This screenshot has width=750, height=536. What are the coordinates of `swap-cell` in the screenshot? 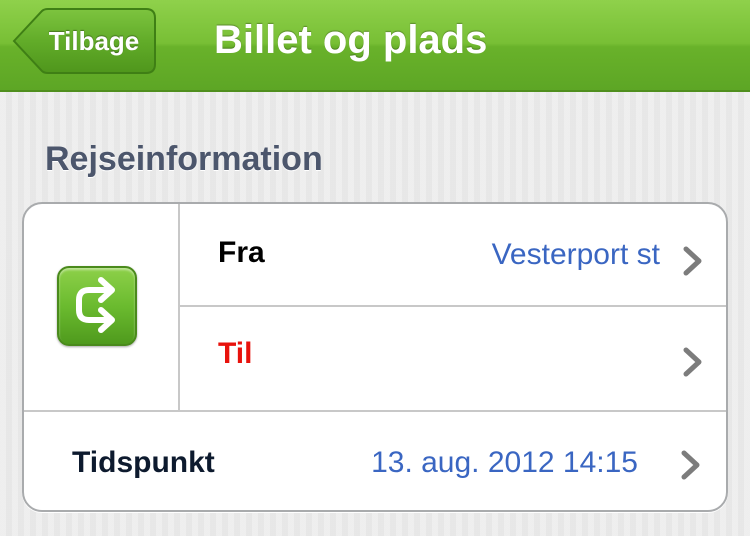 It's located at (102, 307).